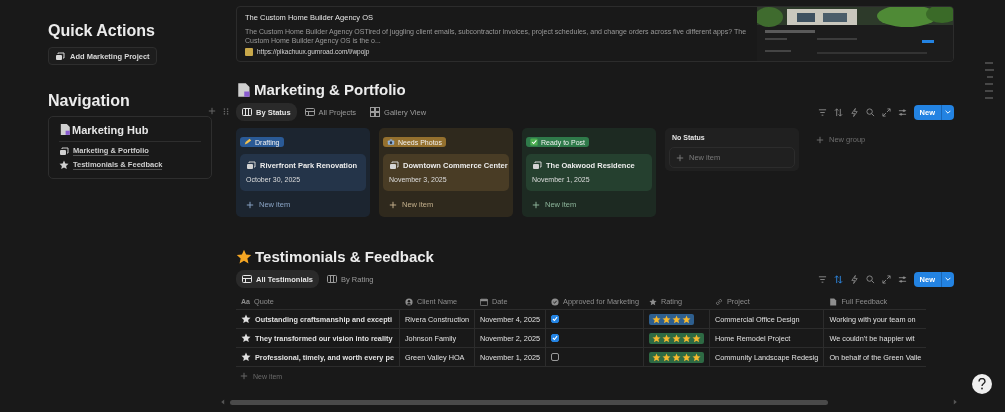  Describe the element at coordinates (408, 301) in the screenshot. I see `person-icon` at that location.